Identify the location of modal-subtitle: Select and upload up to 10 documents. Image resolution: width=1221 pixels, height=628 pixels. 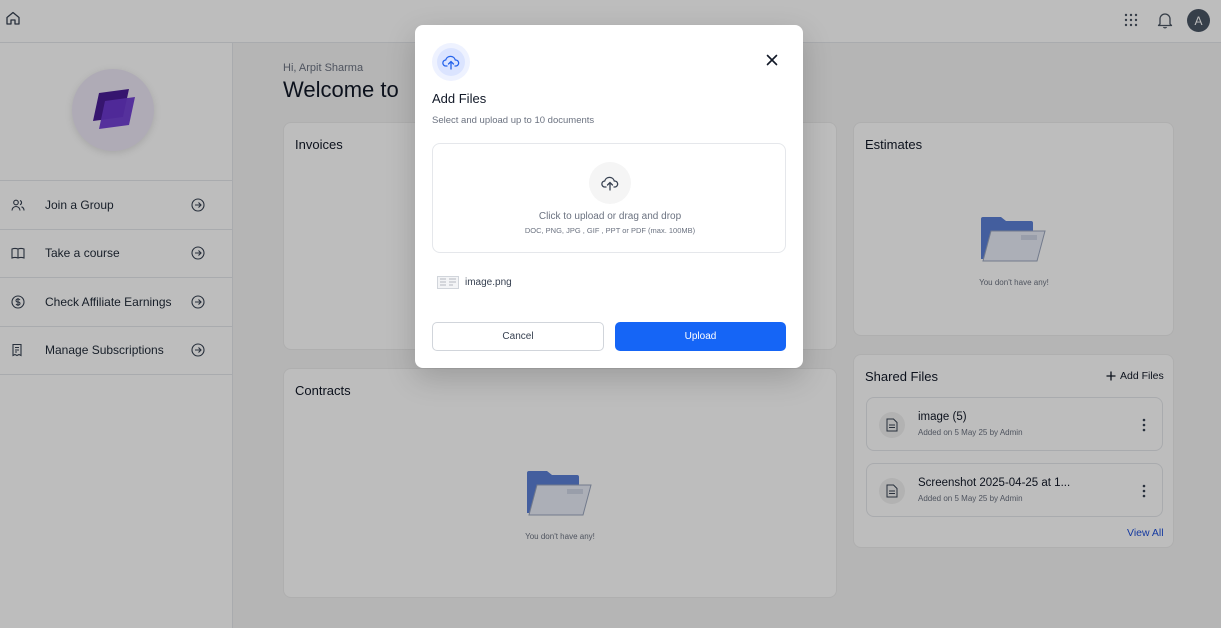
(513, 120).